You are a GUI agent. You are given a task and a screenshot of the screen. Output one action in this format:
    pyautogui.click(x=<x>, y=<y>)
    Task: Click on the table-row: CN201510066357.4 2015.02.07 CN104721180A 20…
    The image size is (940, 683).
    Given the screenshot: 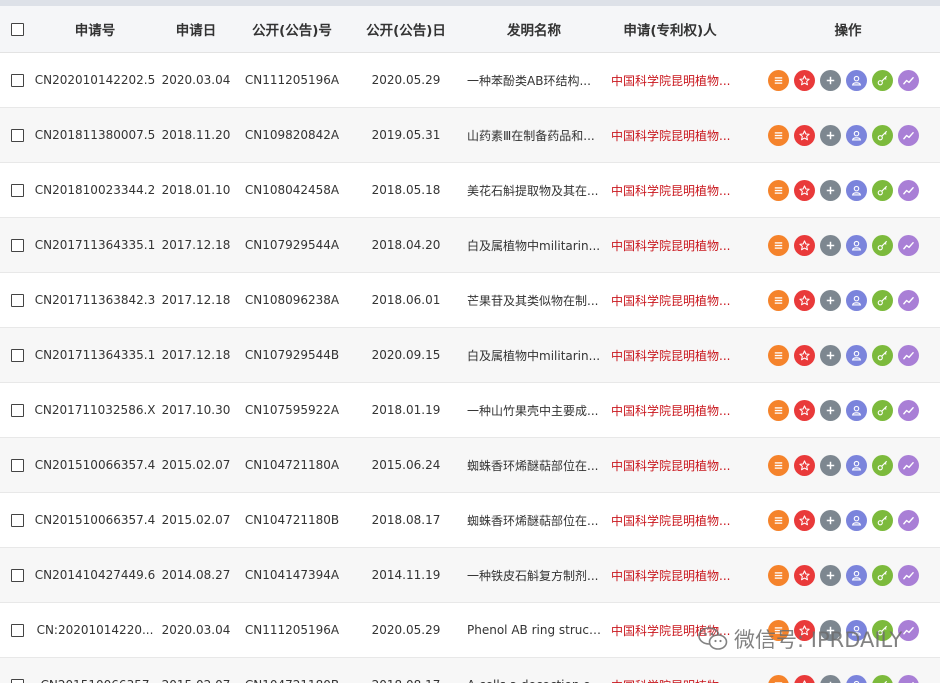 What is the action you would take?
    pyautogui.click(x=470, y=465)
    